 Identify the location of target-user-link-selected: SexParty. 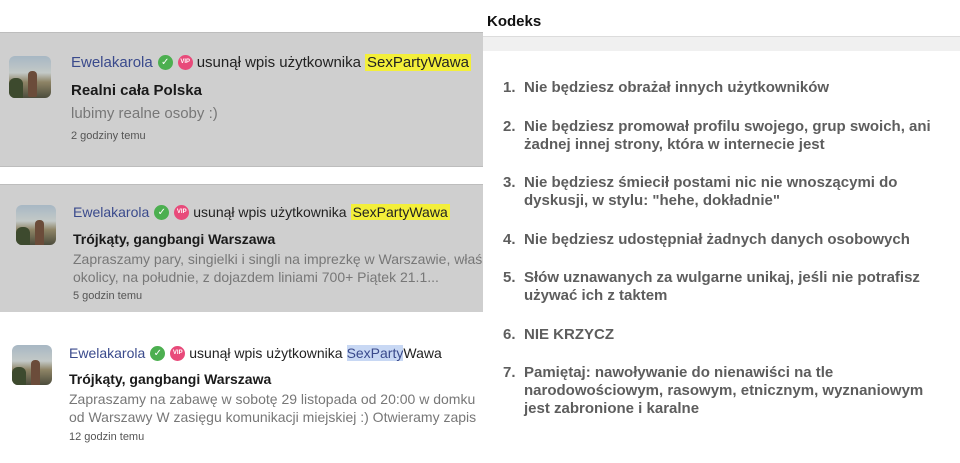
(375, 353).